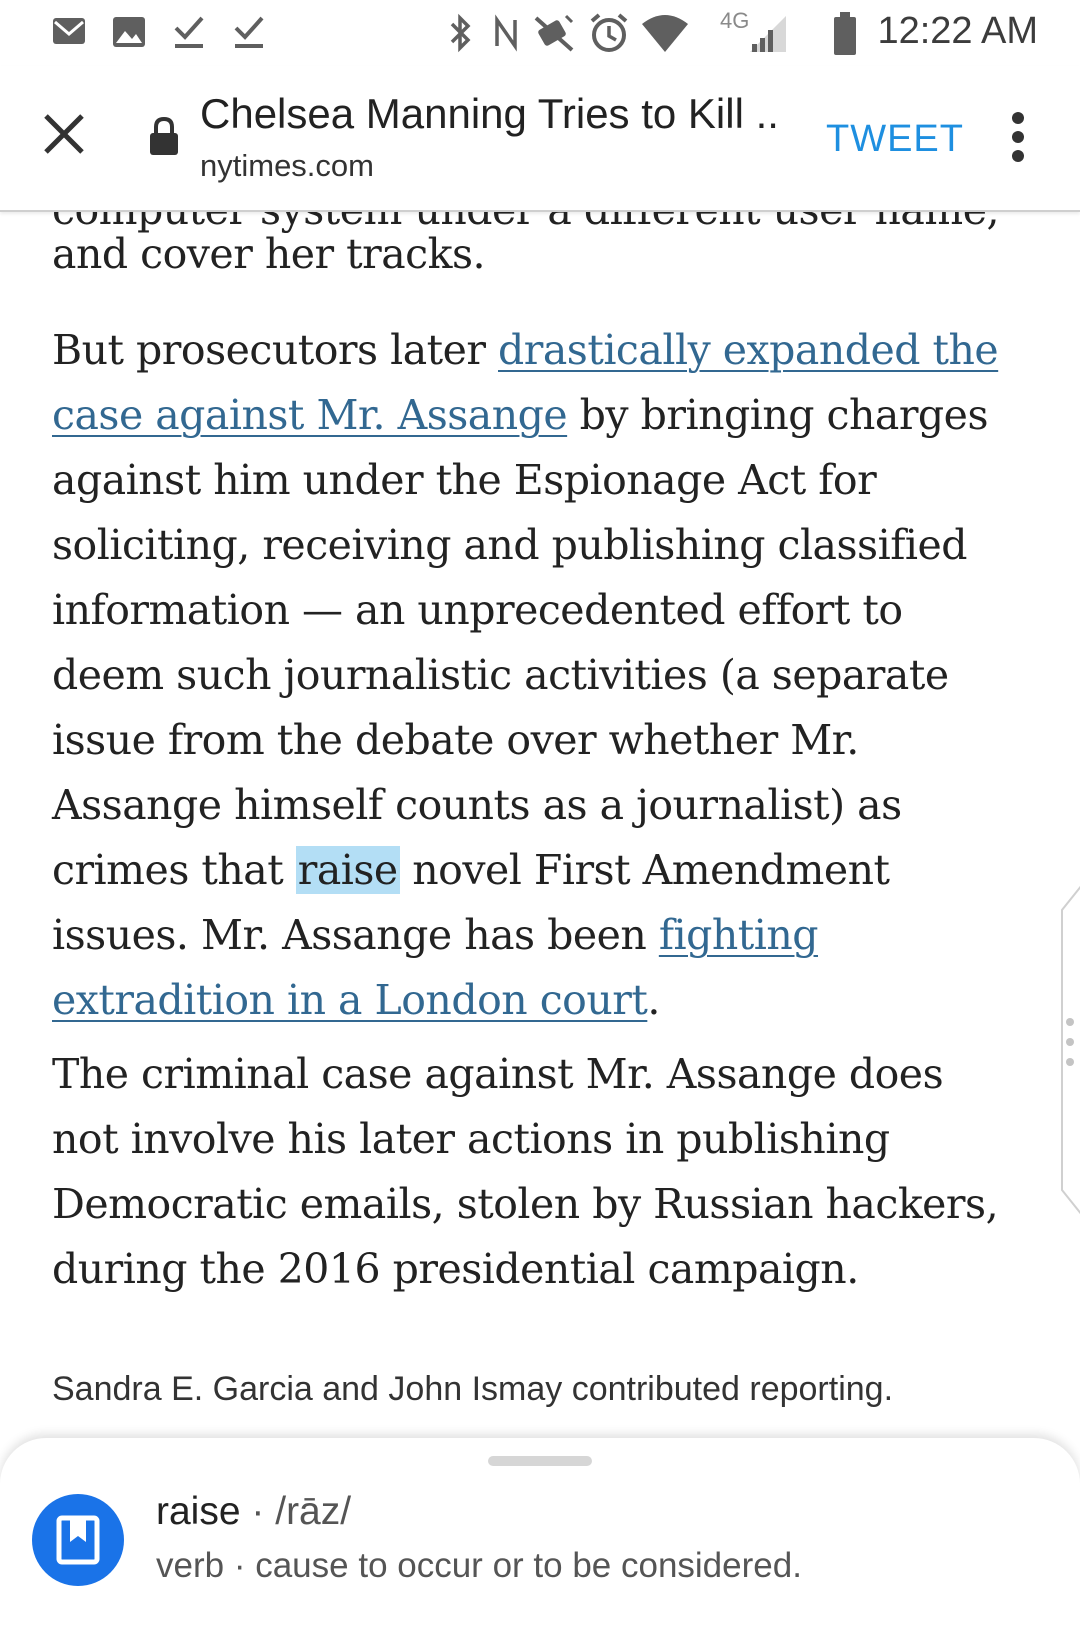 The image size is (1080, 1638). What do you see at coordinates (506, 33) in the screenshot?
I see `nfc-icon` at bounding box center [506, 33].